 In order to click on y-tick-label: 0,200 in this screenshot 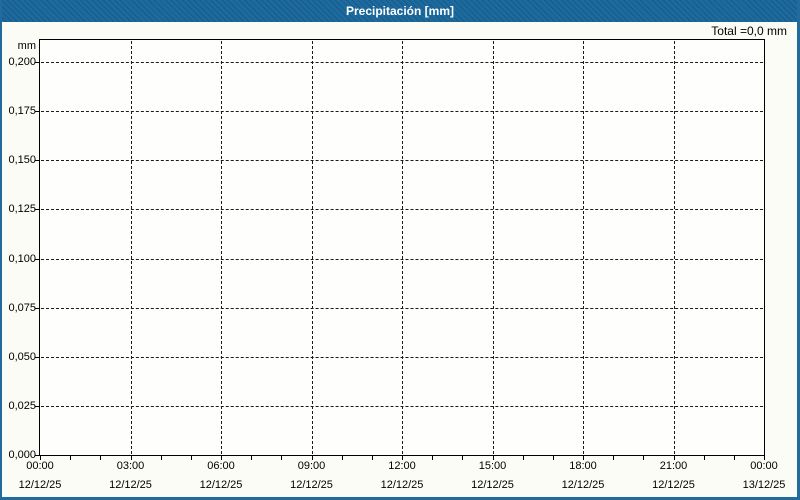, I will do `click(22, 62)`.